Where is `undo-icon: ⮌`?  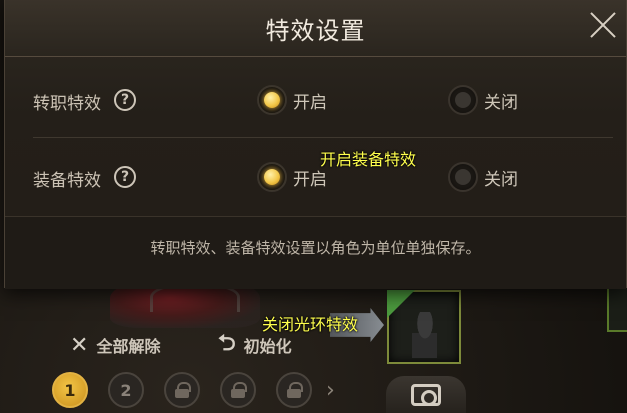
undo-icon: ⮌ is located at coordinates (227, 343).